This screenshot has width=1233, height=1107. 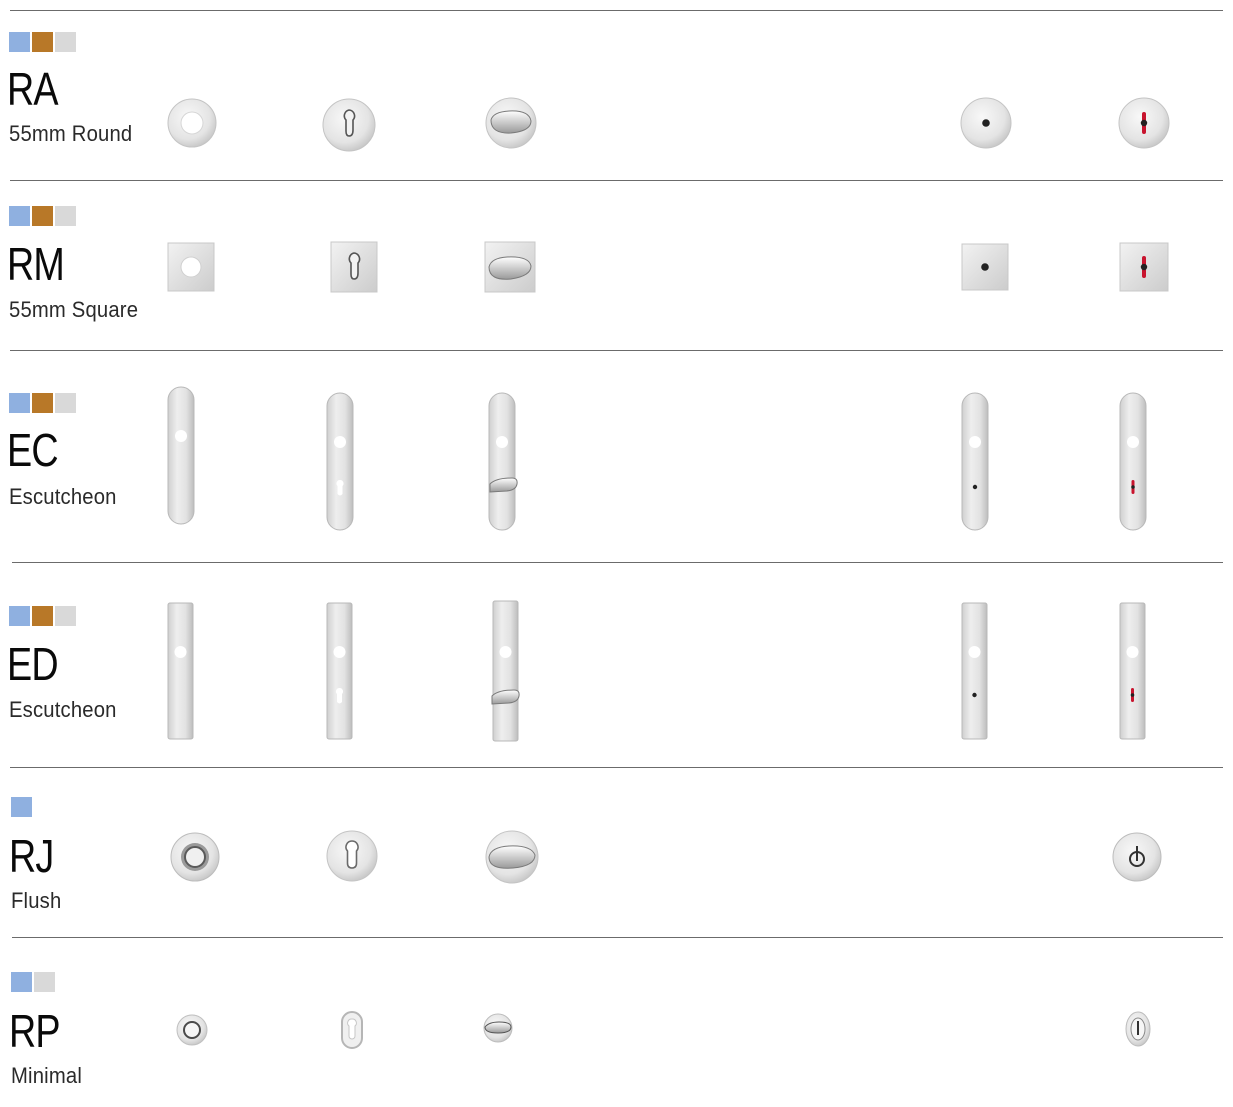 I want to click on release-round-rose-icon, so click(x=986, y=123).